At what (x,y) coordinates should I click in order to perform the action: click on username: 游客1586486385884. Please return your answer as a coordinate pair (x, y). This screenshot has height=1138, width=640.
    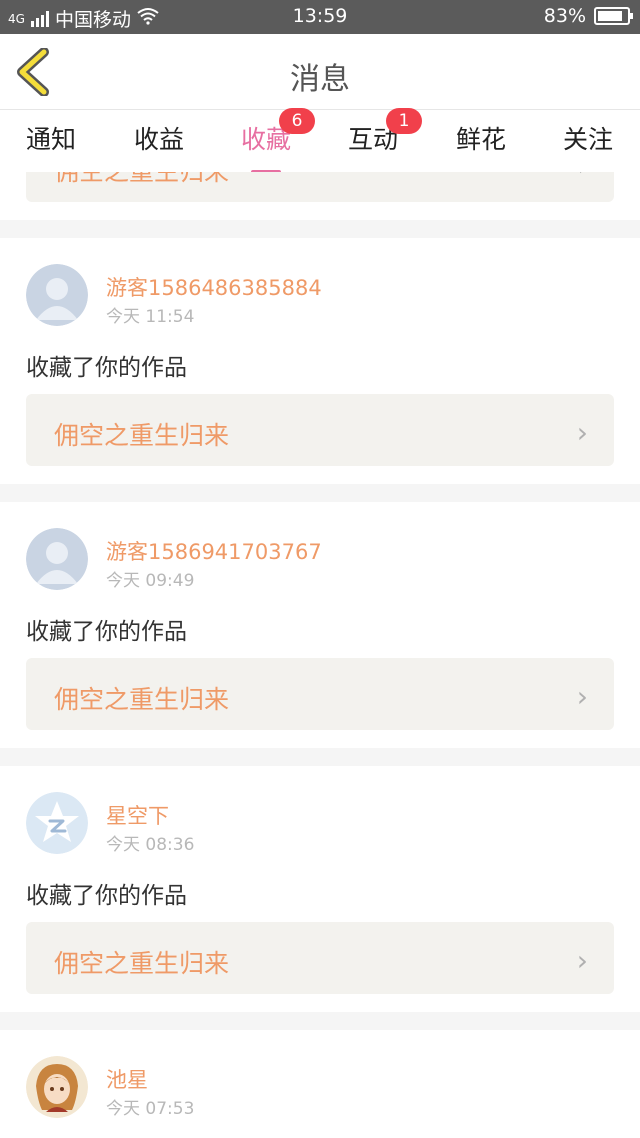
    Looking at the image, I should click on (214, 287).